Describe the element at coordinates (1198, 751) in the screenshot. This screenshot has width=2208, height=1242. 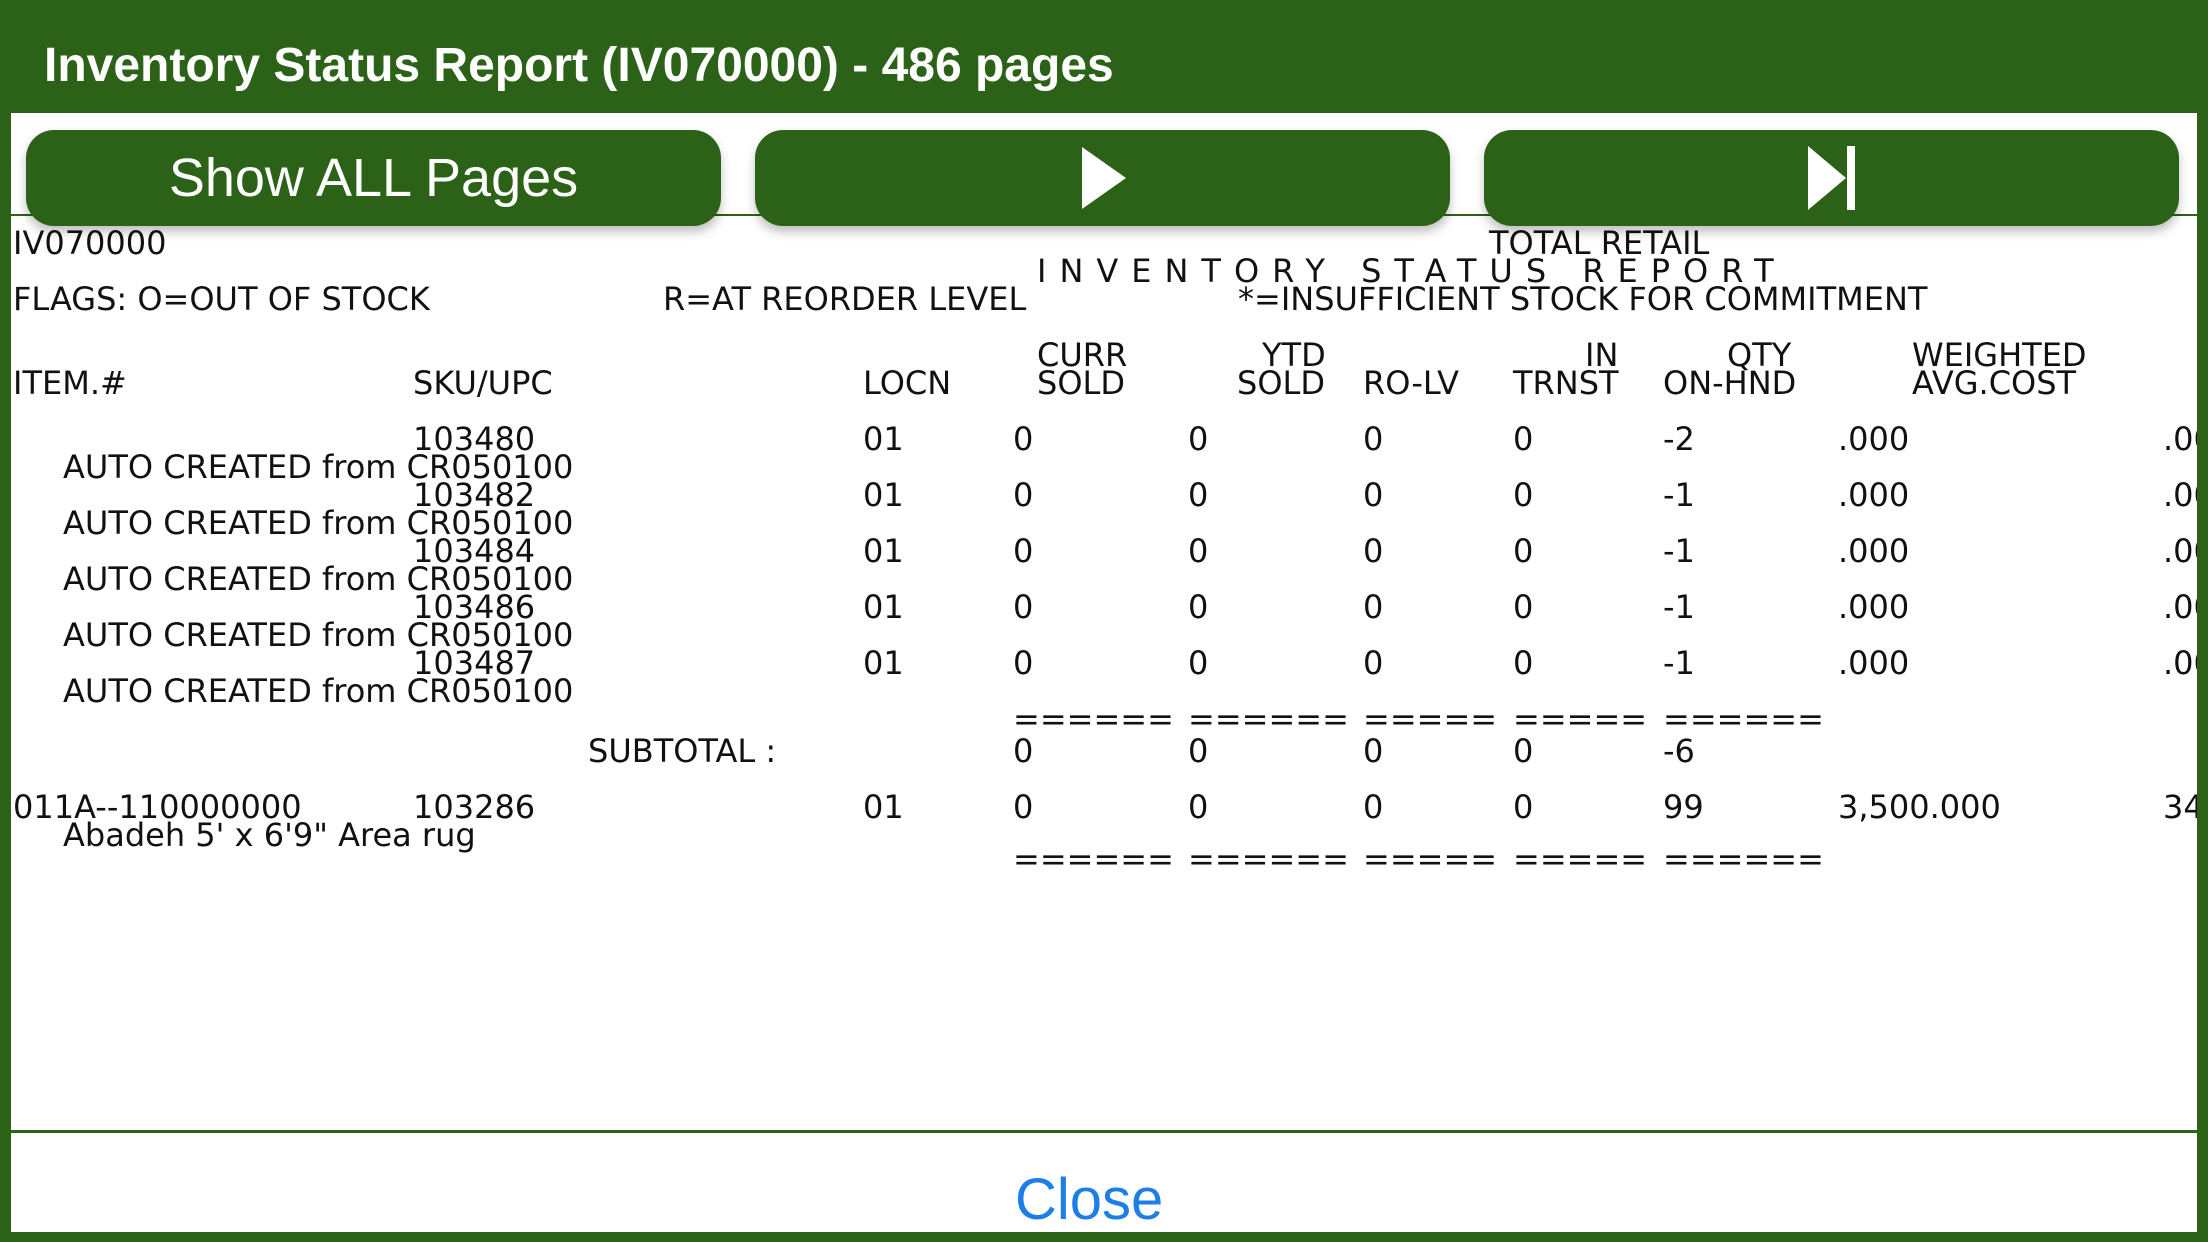
I see `subtotal-ytd: 0` at that location.